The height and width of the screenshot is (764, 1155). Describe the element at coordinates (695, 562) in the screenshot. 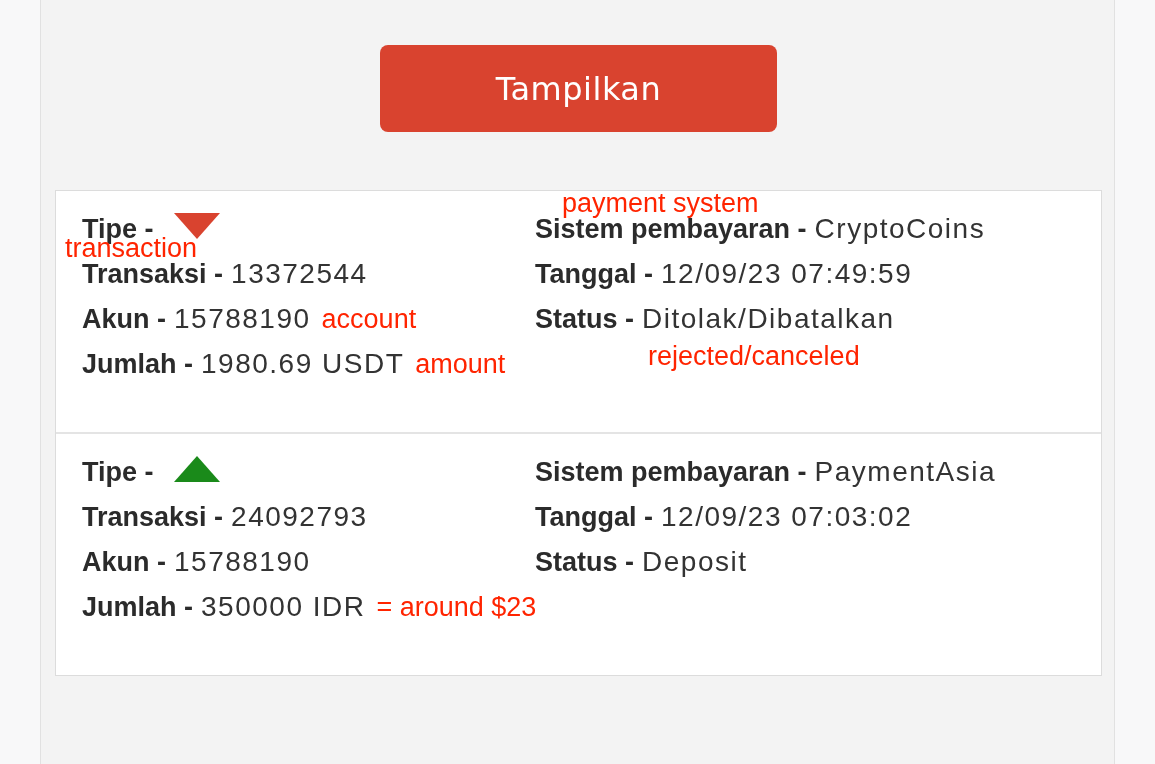

I see `field-value: Deposit` at that location.